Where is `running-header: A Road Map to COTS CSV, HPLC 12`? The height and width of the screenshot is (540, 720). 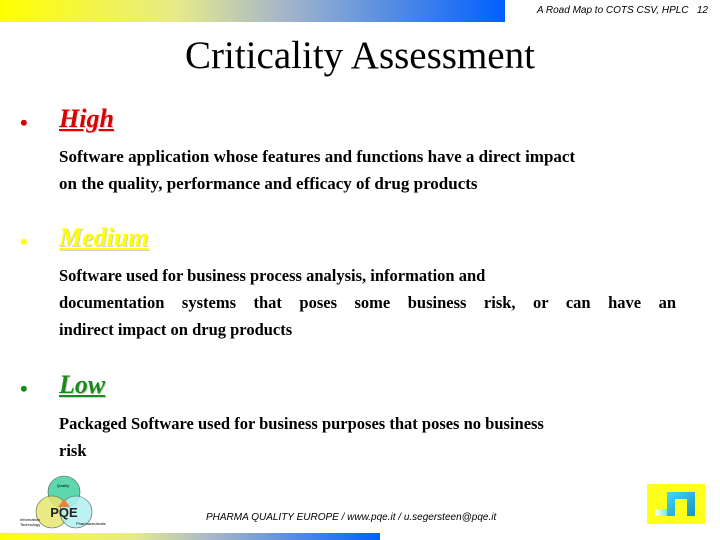
running-header: A Road Map to COTS CSV, HPLC 12 is located at coordinates (622, 10).